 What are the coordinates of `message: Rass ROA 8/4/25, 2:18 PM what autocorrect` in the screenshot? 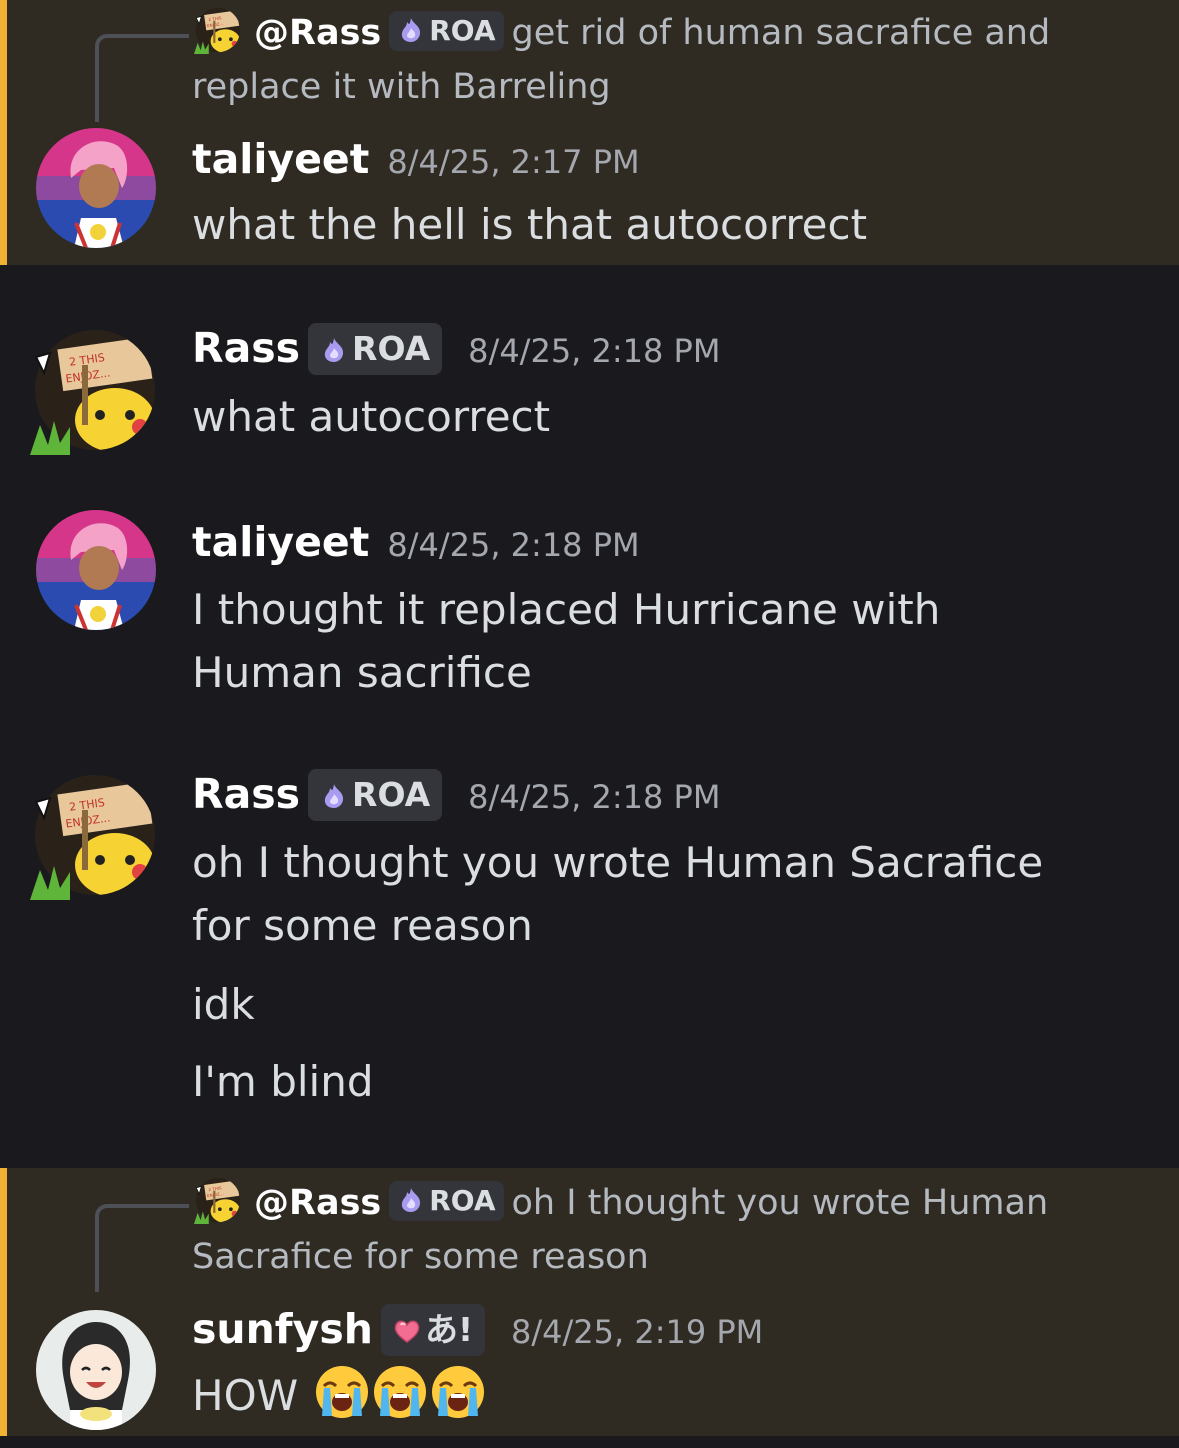 It's located at (589, 365).